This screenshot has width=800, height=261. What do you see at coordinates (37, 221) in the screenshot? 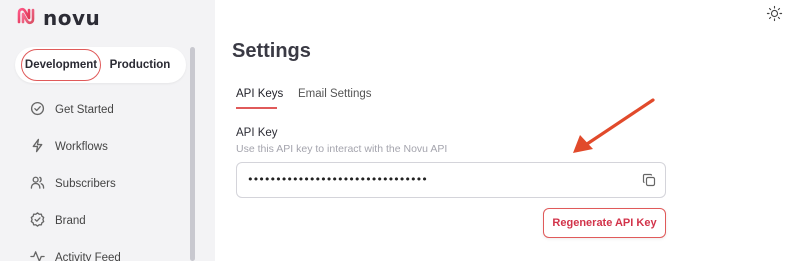
I see `badge-check-icon` at bounding box center [37, 221].